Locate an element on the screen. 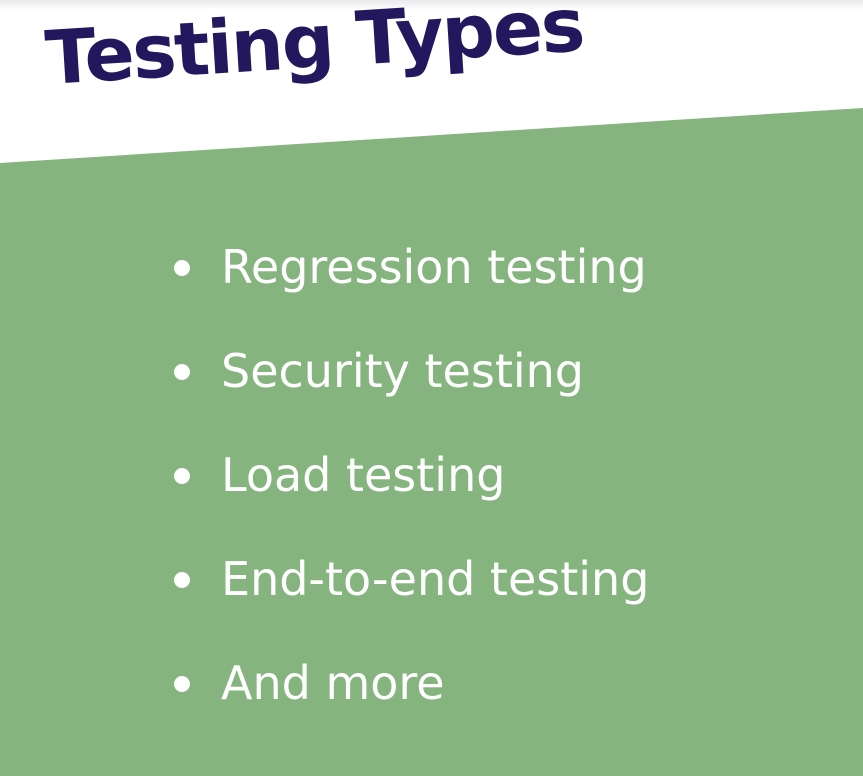  bullet-item: Regression testing is located at coordinates (410, 284).